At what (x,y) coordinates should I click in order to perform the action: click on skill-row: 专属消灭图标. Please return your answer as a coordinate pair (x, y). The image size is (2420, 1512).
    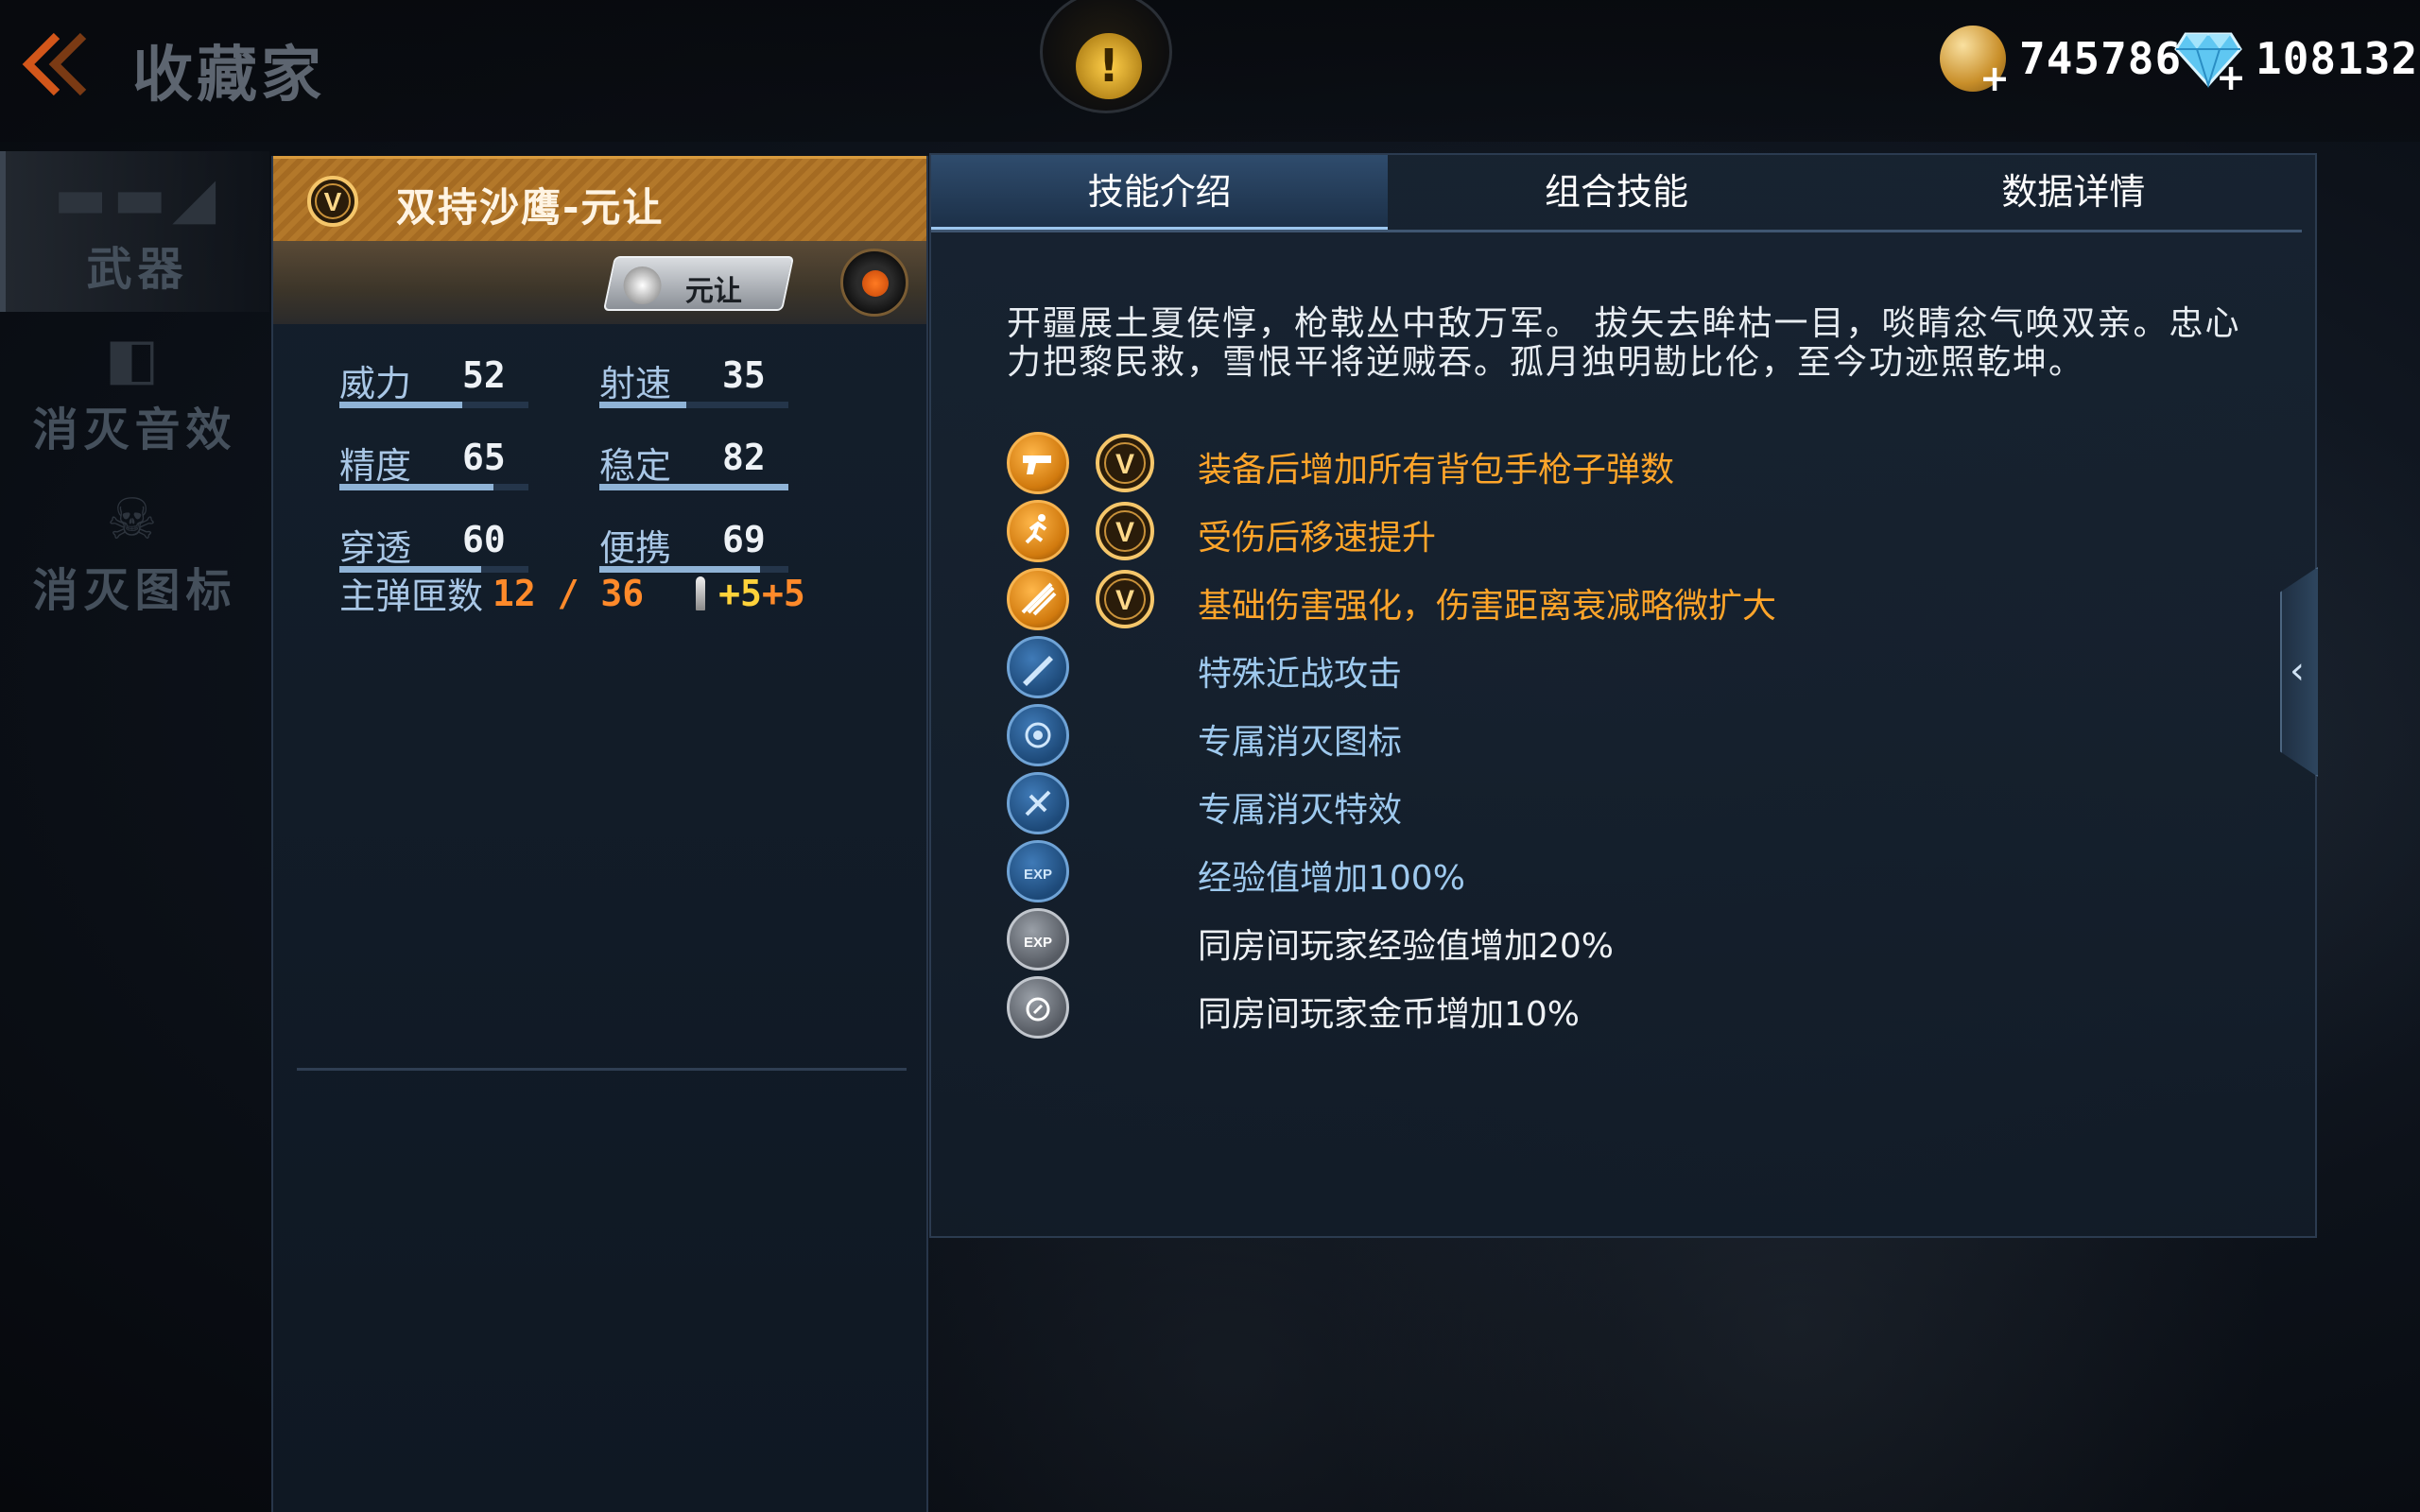
    Looking at the image, I should click on (1631, 735).